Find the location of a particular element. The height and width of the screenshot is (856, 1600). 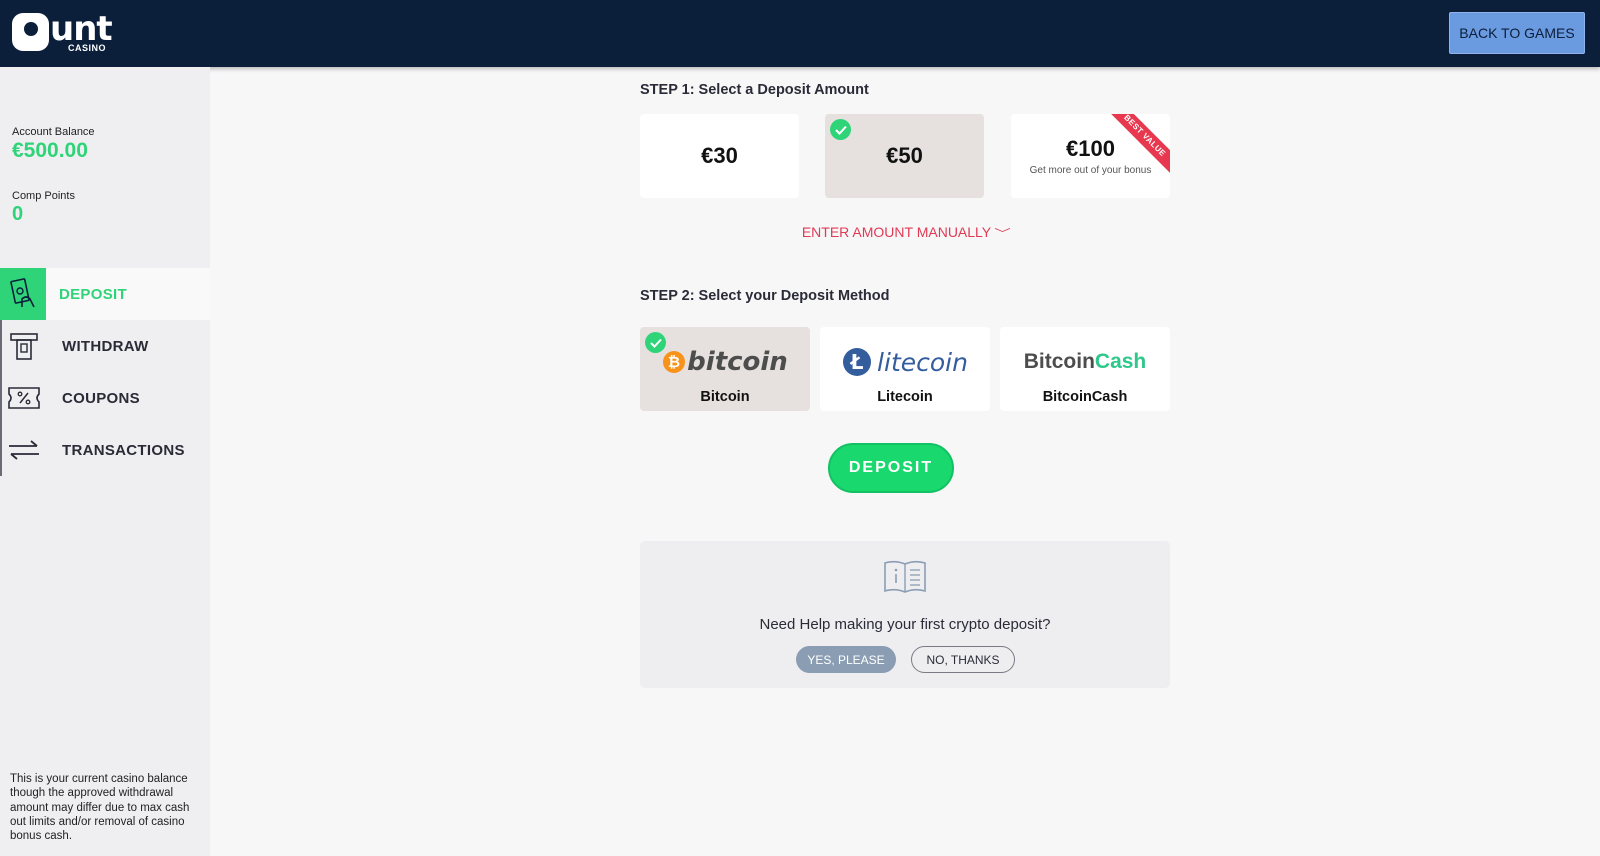

sidebar-item-label: DEPOSIT is located at coordinates (93, 294).